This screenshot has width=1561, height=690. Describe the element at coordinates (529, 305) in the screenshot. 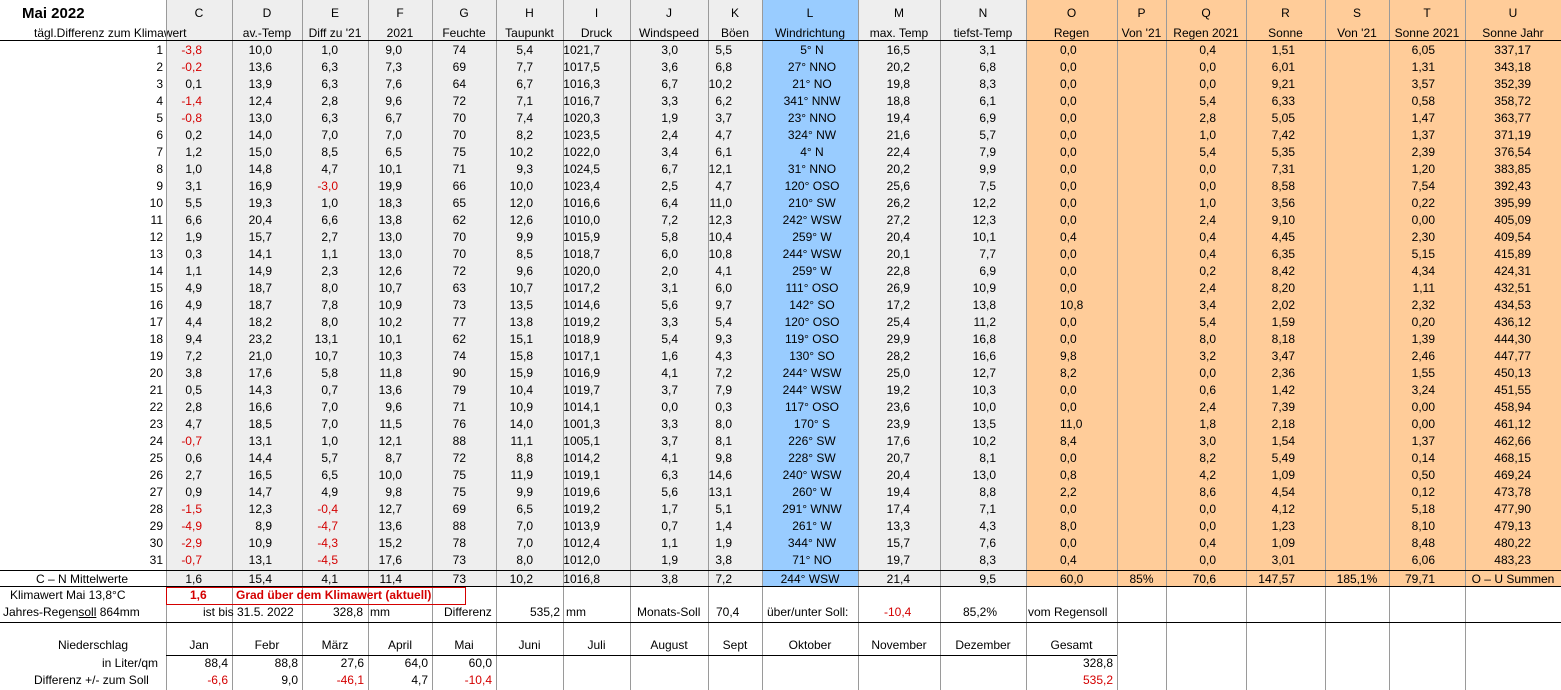

I see `table-cell: 13,5` at that location.